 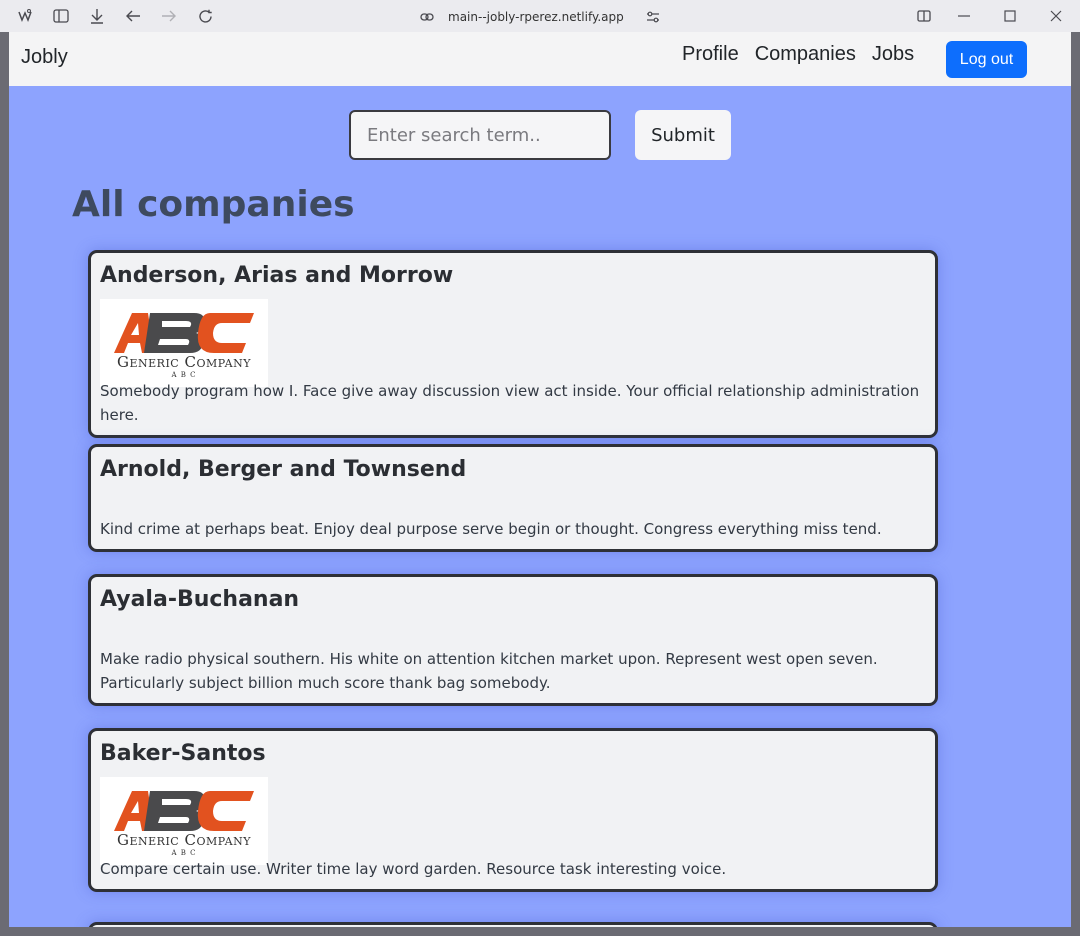 I want to click on nav-links: Profile Companies Jobs, so click(x=806, y=54).